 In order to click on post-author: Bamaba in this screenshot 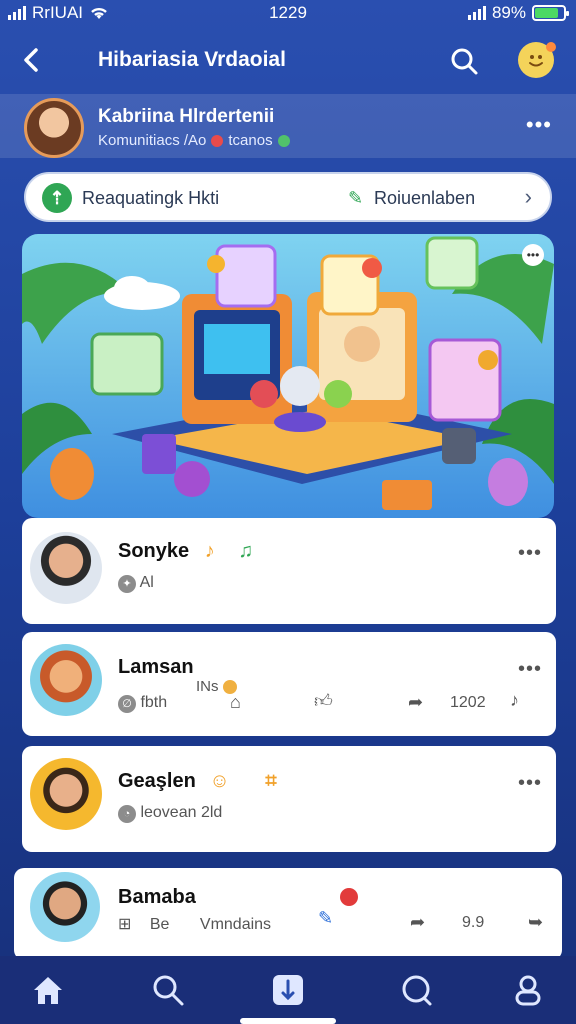, I will do `click(157, 897)`.